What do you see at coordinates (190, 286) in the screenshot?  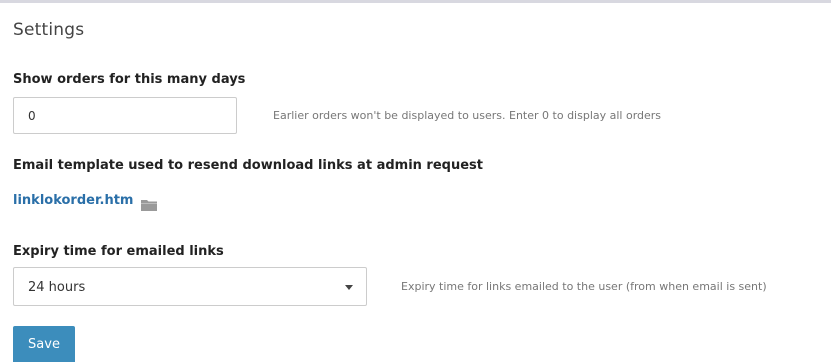 I see `expiry-select: 24 hours` at bounding box center [190, 286].